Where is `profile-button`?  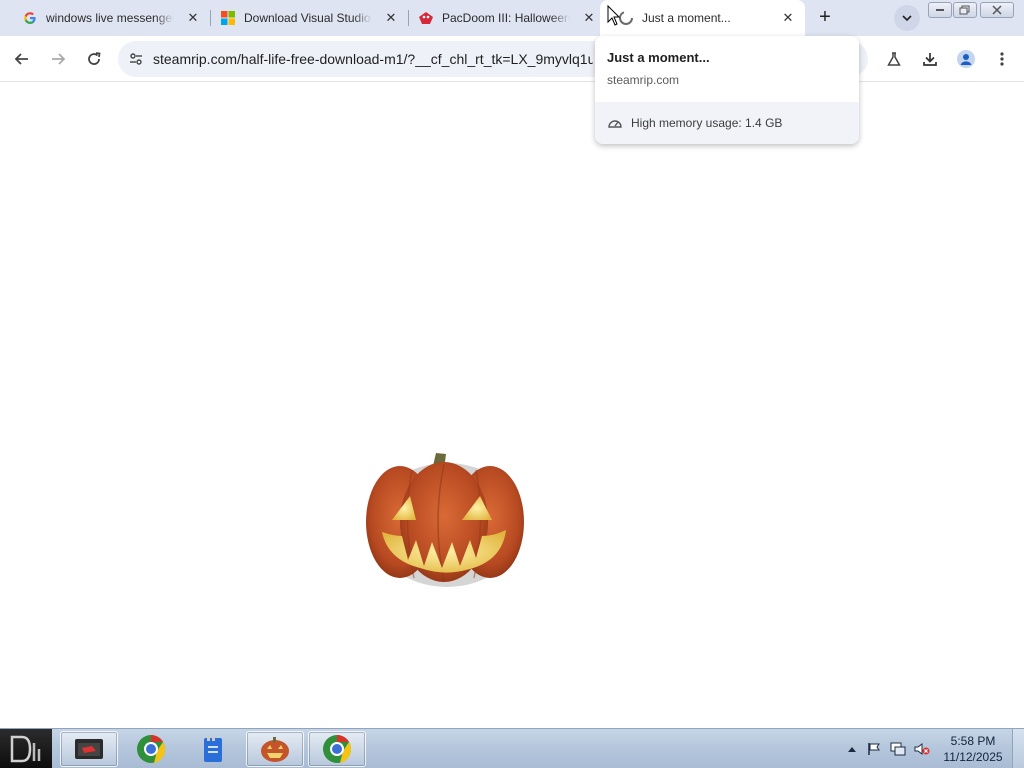 profile-button is located at coordinates (966, 59).